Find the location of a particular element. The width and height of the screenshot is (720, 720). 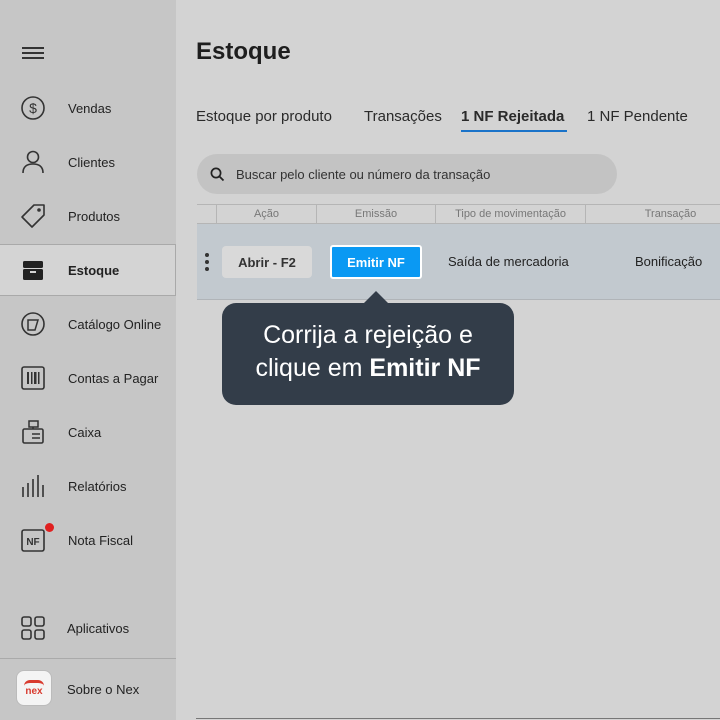

column-header-acao: Ação is located at coordinates (266, 214).